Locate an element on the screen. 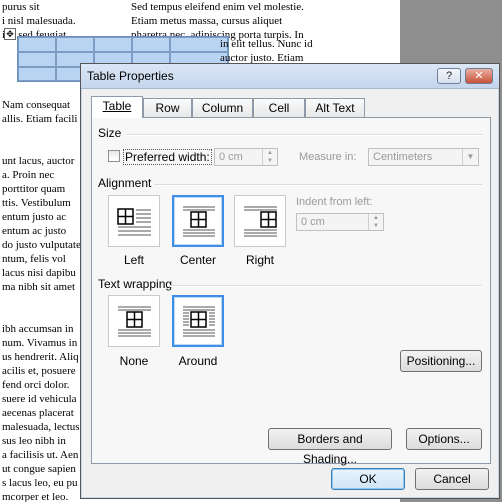 Image resolution: width=502 pixels, height=502 pixels. wrap-around-icon is located at coordinates (199, 321).